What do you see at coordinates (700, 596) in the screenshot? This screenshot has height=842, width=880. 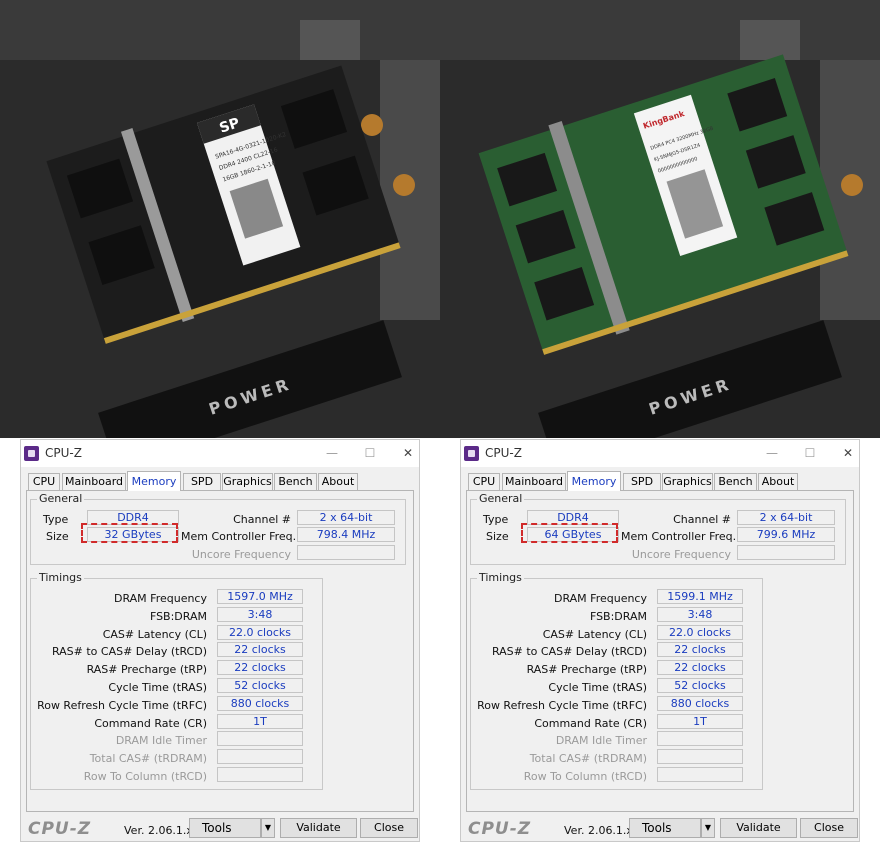 I see `timing-value: 1599.1 MHz` at bounding box center [700, 596].